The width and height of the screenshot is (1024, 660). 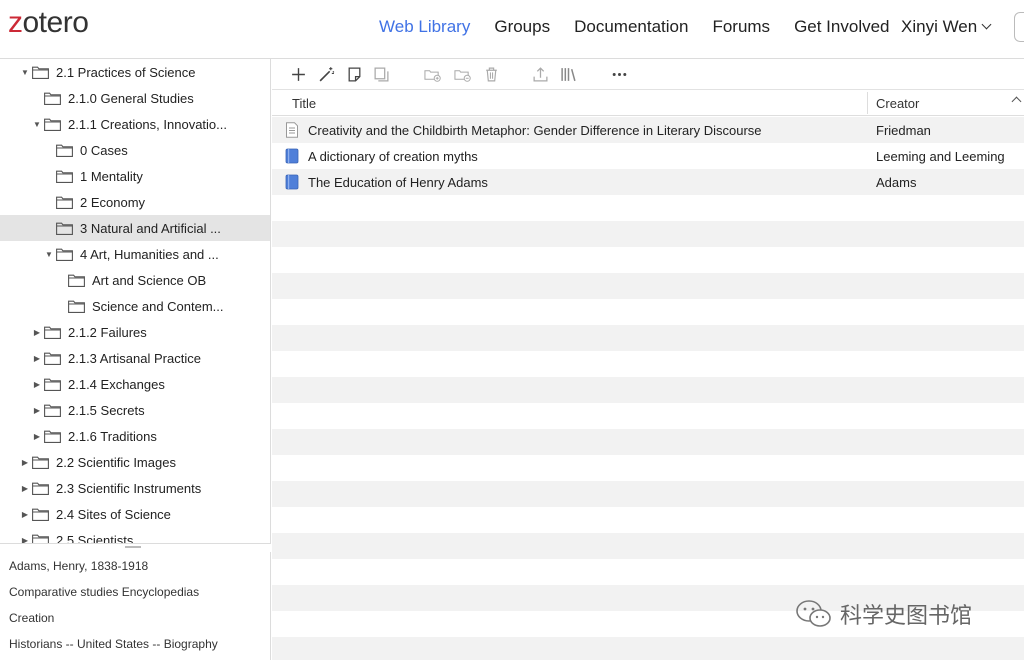 I want to click on new-item-icon, so click(x=298, y=74).